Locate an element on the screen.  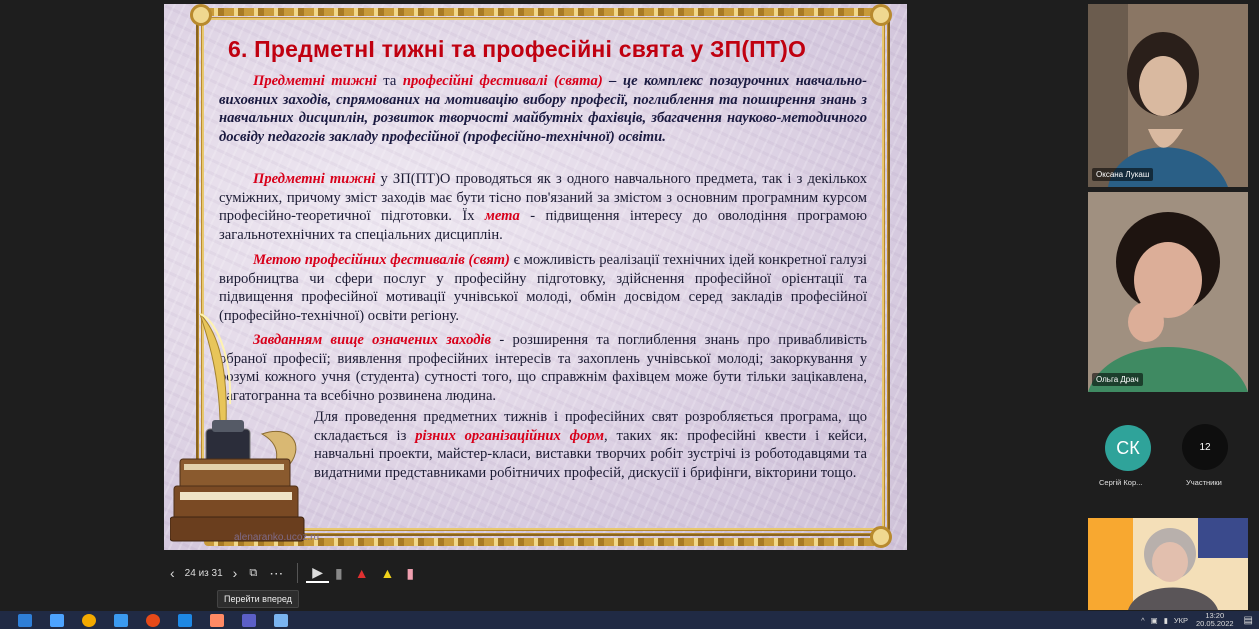
chevron-up-icon: ^ is located at coordinates (1143, 620).